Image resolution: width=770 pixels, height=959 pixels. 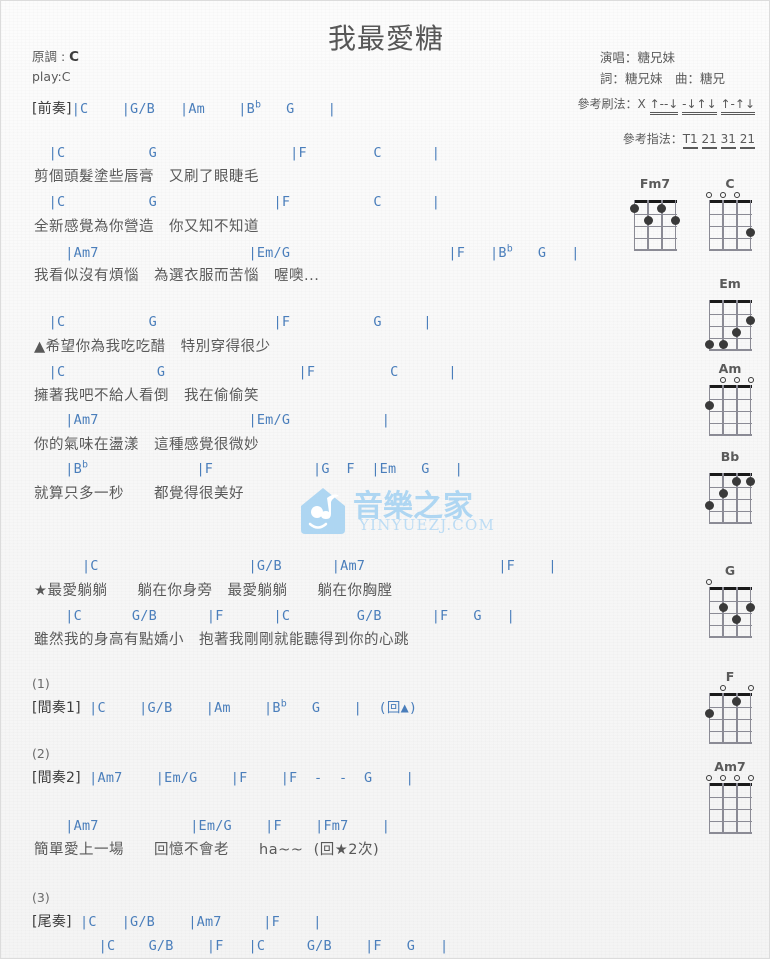 I want to click on section-tag: [間奏1], so click(x=56, y=708).